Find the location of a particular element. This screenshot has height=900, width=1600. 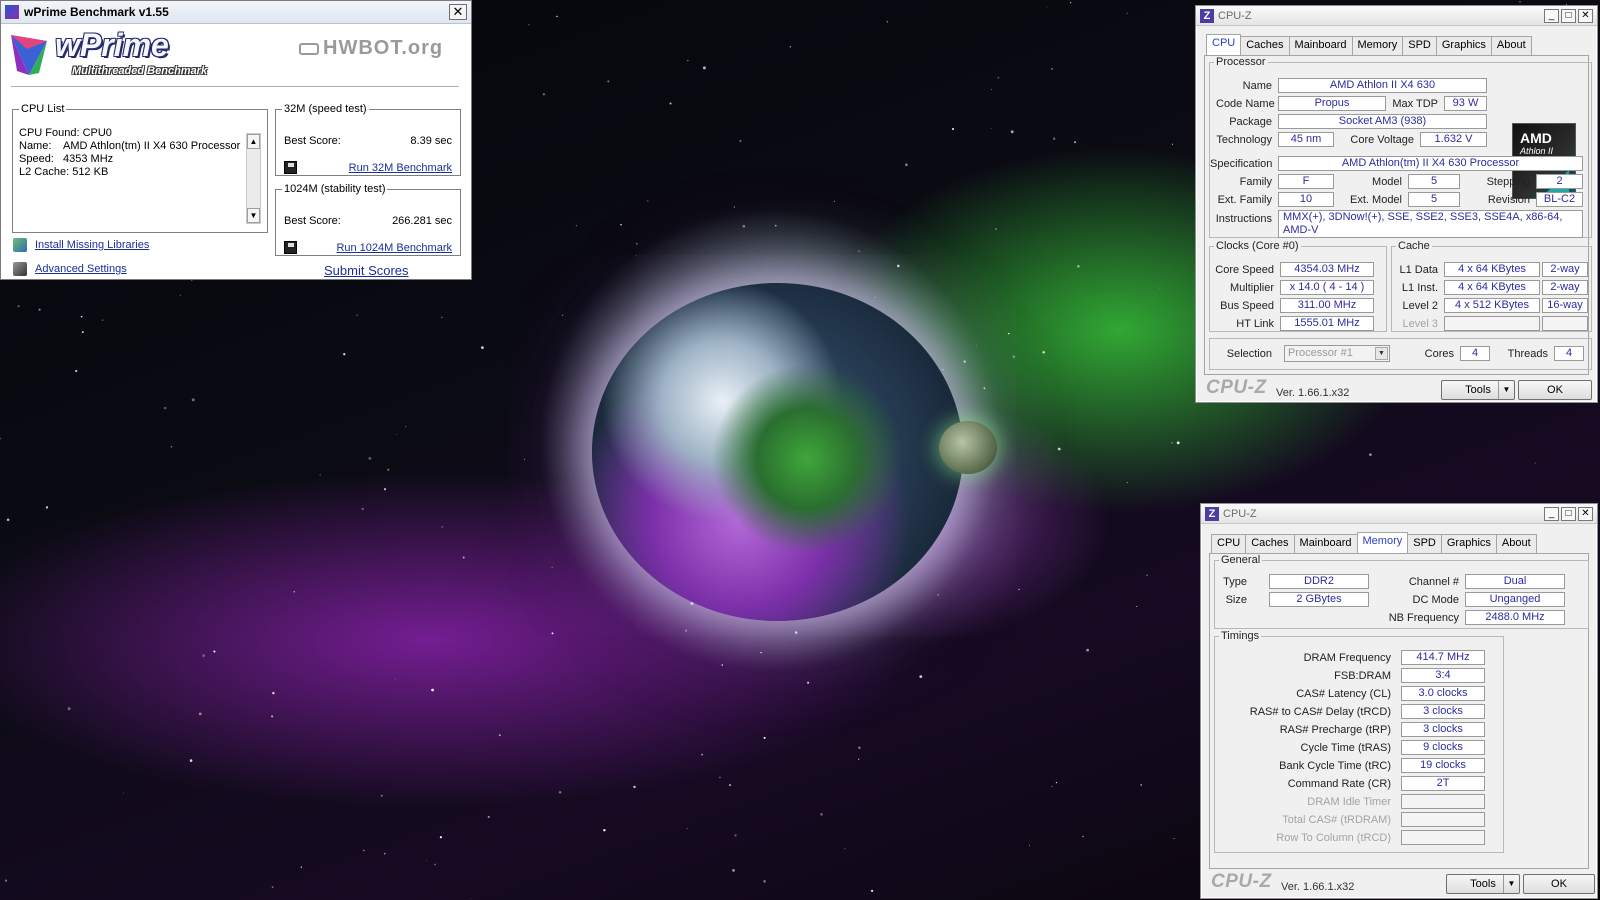

technology-label: Technology is located at coordinates (1244, 140).